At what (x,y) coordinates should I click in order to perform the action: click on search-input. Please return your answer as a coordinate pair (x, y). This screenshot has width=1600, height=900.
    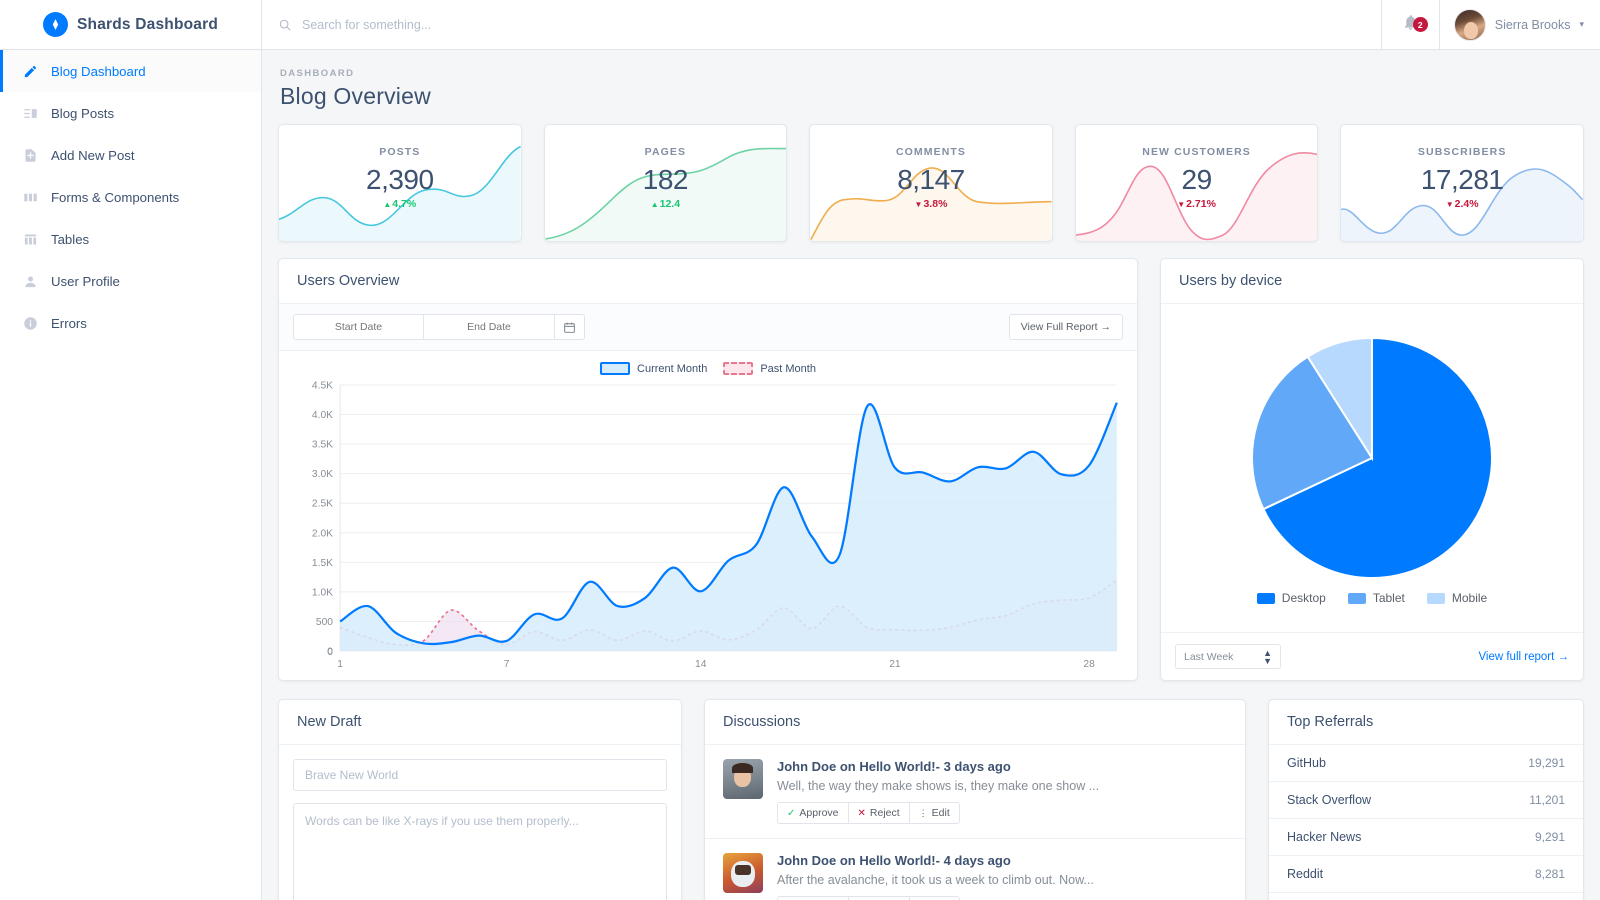
    Looking at the image, I should click on (512, 24).